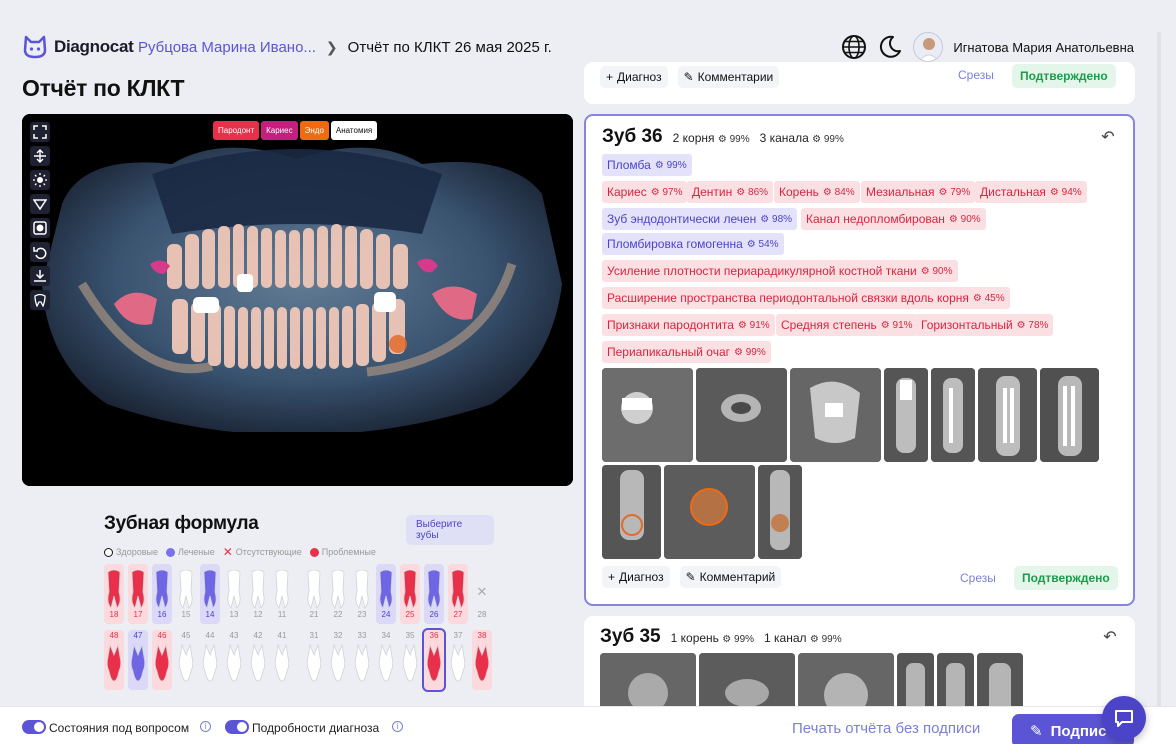 This screenshot has height=744, width=1176. What do you see at coordinates (918, 192) in the screenshot?
I see `diagnosis-tag: Мезиальная ⚙ 79%` at bounding box center [918, 192].